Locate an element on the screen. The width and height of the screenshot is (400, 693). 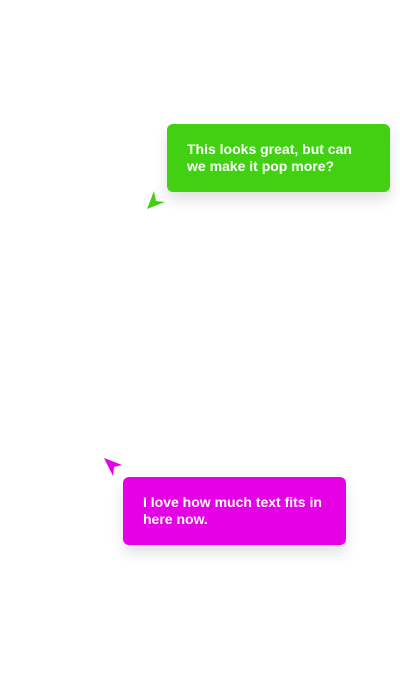
collaborator-cursor-green is located at coordinates (156, 200).